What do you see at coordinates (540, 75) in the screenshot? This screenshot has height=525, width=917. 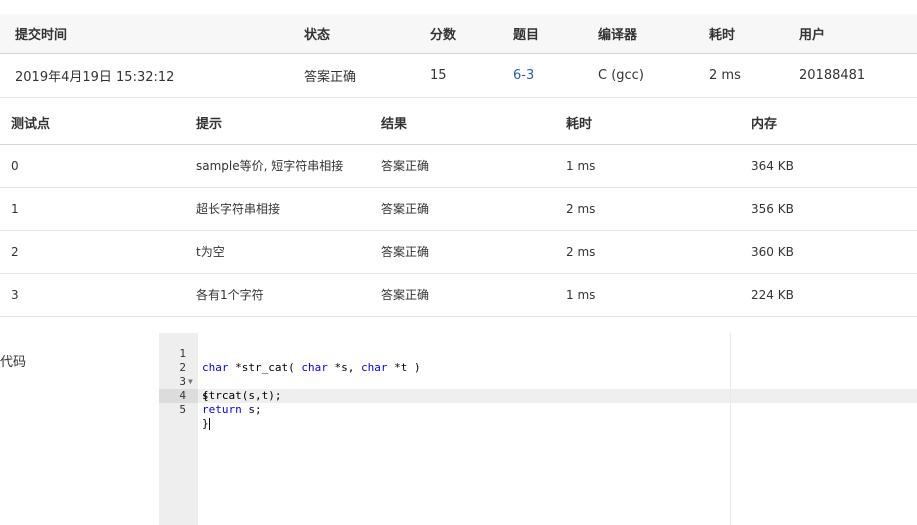 I see `problem-cell: 6-3` at bounding box center [540, 75].